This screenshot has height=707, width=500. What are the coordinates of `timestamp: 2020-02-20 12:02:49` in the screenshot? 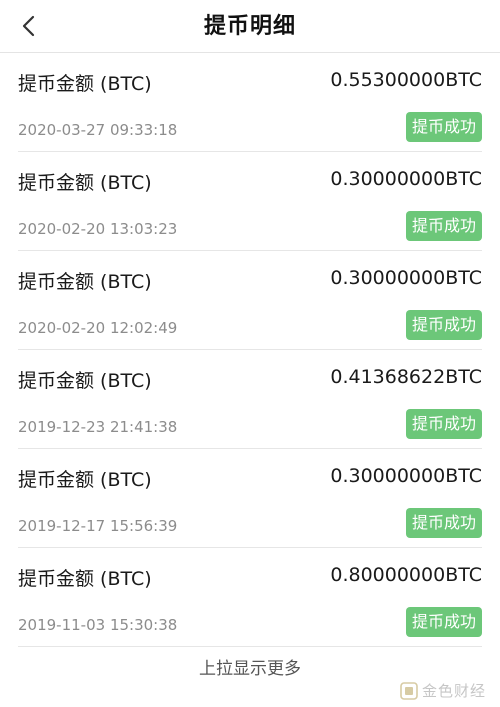 It's located at (98, 328).